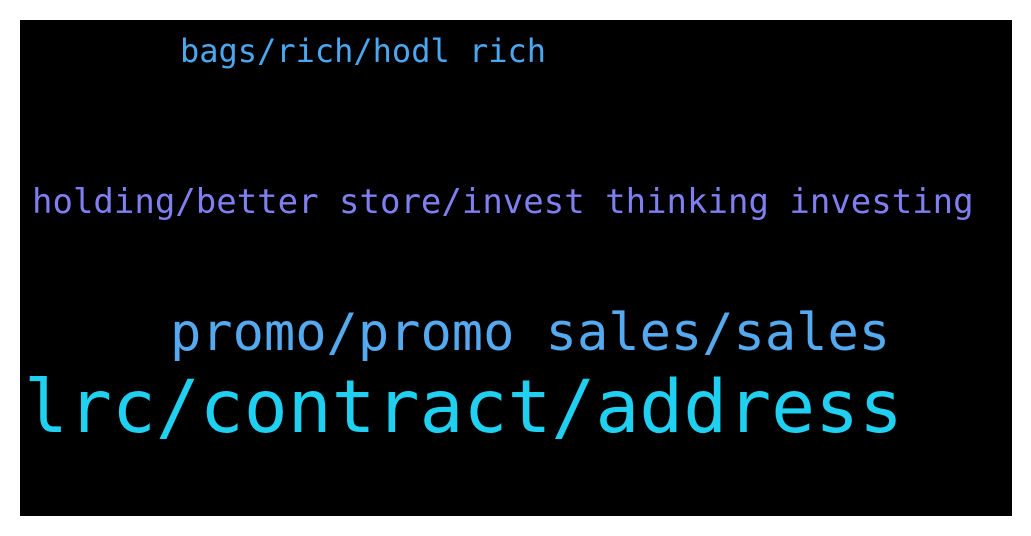  What do you see at coordinates (530, 333) in the screenshot?
I see `word-cloud-phrase: promo/promo sales/sales` at bounding box center [530, 333].